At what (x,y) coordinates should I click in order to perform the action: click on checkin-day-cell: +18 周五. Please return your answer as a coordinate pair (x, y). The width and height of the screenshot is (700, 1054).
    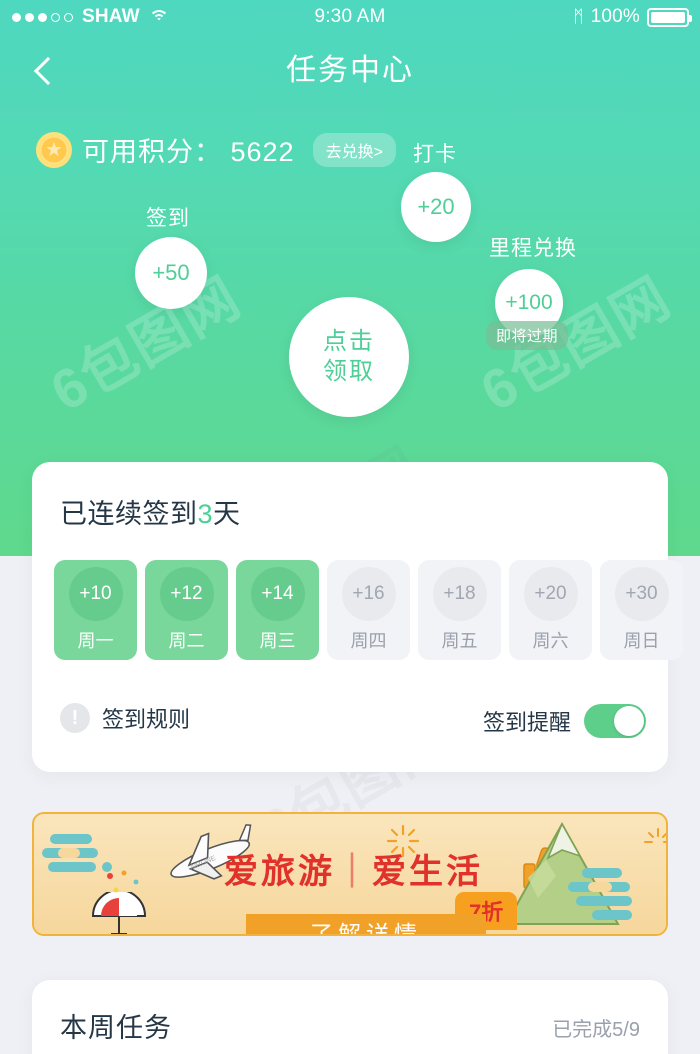
    Looking at the image, I should click on (459, 610).